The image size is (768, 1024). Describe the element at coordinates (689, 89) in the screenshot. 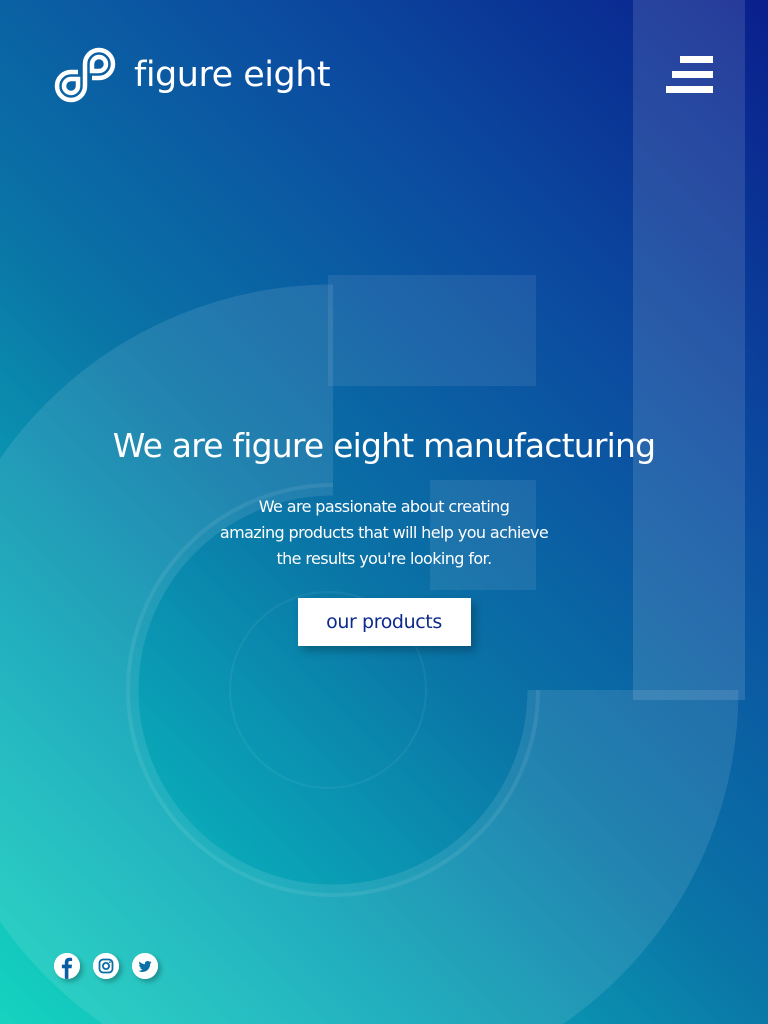

I see `menu-line-bottom` at that location.